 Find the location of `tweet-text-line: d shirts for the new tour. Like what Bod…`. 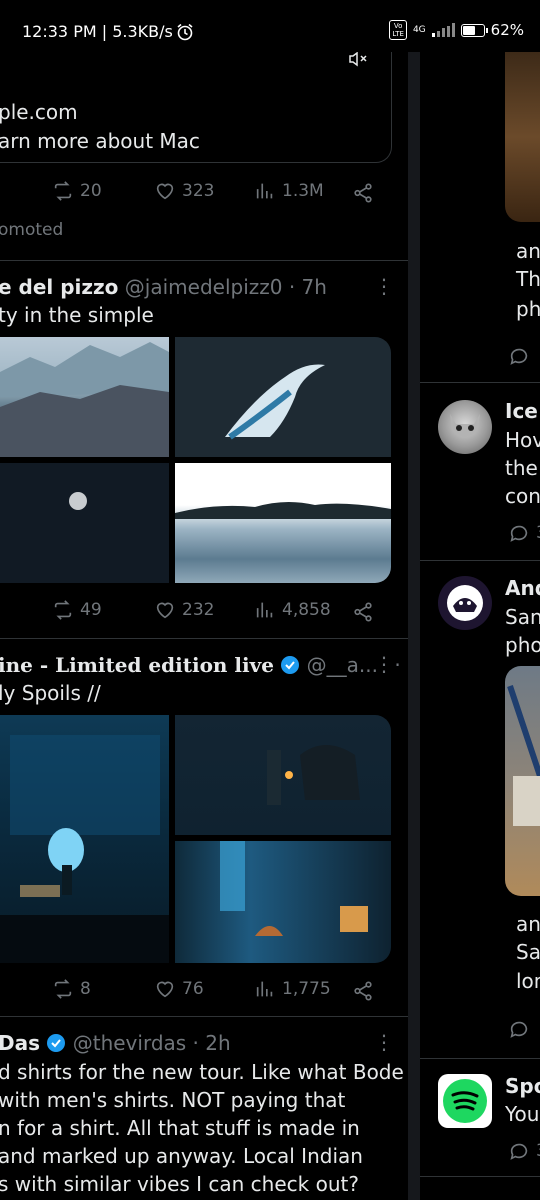

tweet-text-line: d shirts for the new tour. Like what Bod… is located at coordinates (202, 1072).